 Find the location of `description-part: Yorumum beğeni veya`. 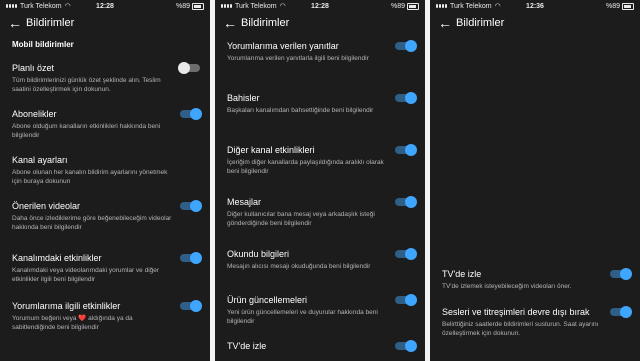

description-part: Yorumum beğeni veya is located at coordinates (44, 318).